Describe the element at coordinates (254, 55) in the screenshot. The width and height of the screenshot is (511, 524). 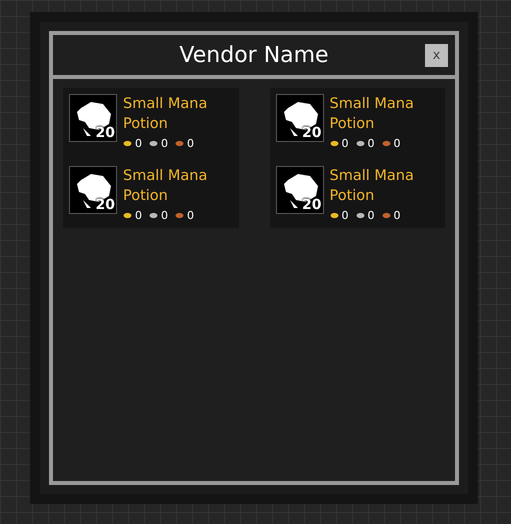
I see `window-title: Vendor Name` at that location.